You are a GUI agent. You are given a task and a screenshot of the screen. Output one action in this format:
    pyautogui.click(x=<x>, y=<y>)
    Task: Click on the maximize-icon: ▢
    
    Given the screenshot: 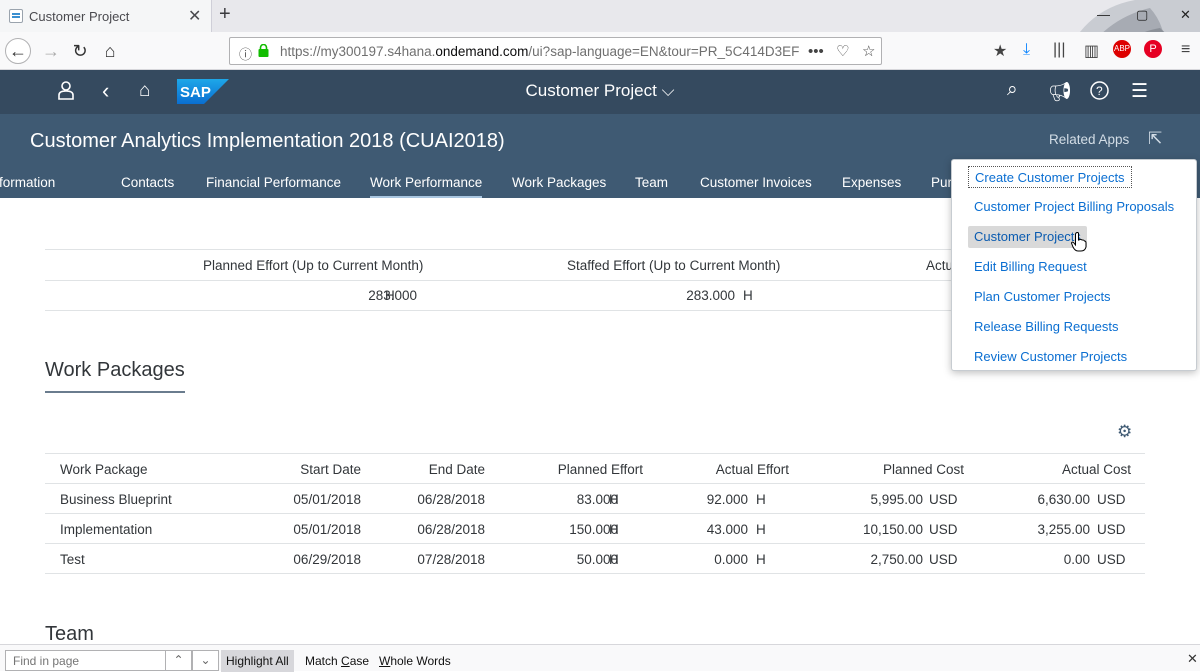 What is the action you would take?
    pyautogui.click(x=1142, y=15)
    